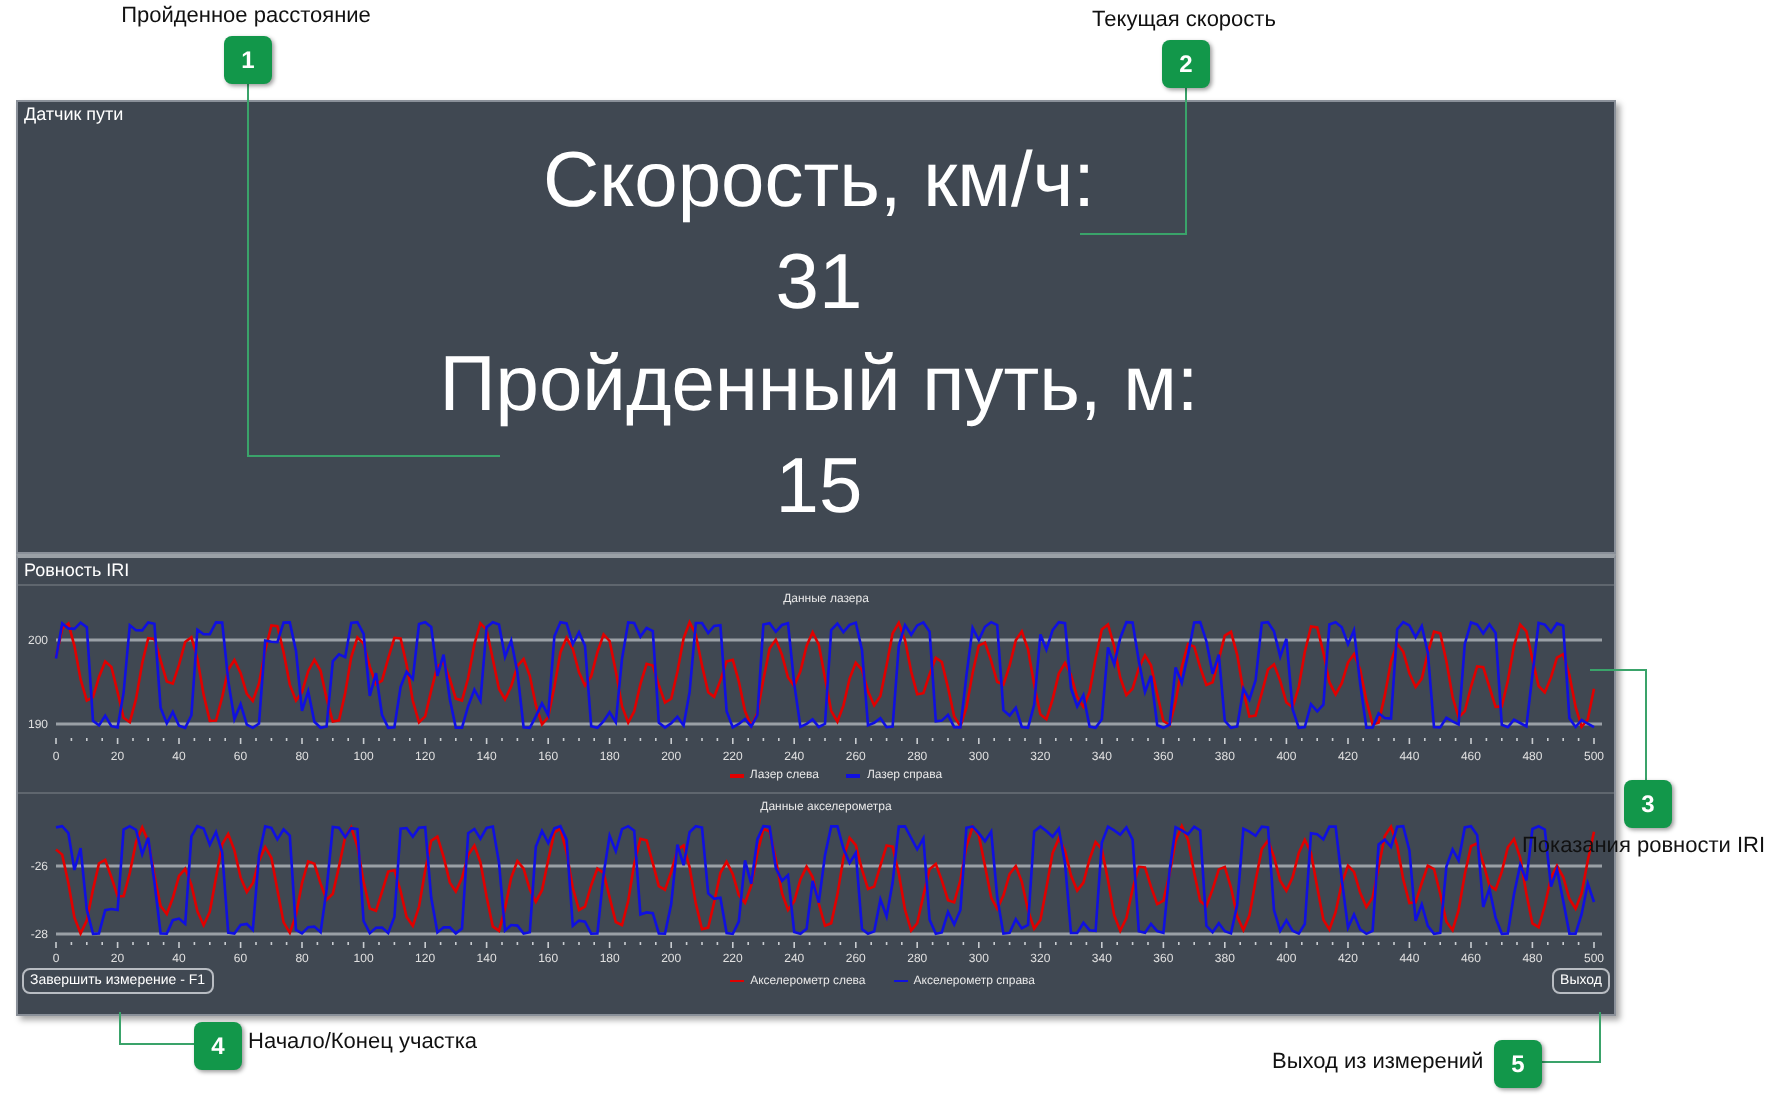 The width and height of the screenshot is (1780, 1108). I want to click on reading-value: 15, so click(819, 488).